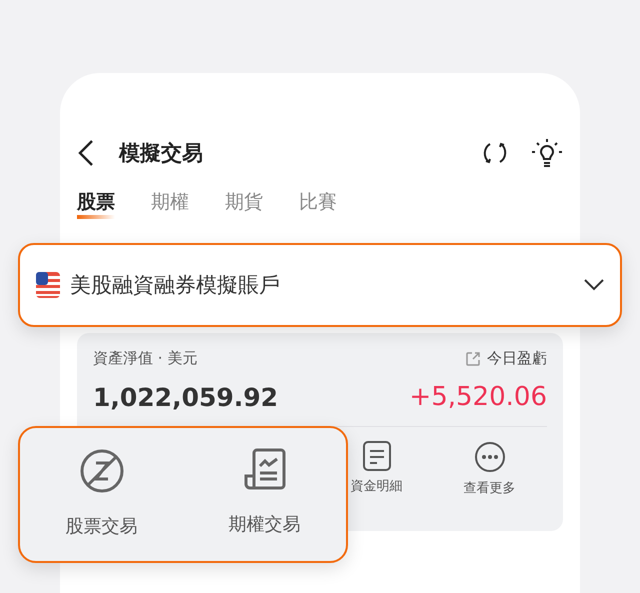 This screenshot has height=593, width=640. Describe the element at coordinates (161, 153) in the screenshot. I see `page-title: 模擬交易` at that location.